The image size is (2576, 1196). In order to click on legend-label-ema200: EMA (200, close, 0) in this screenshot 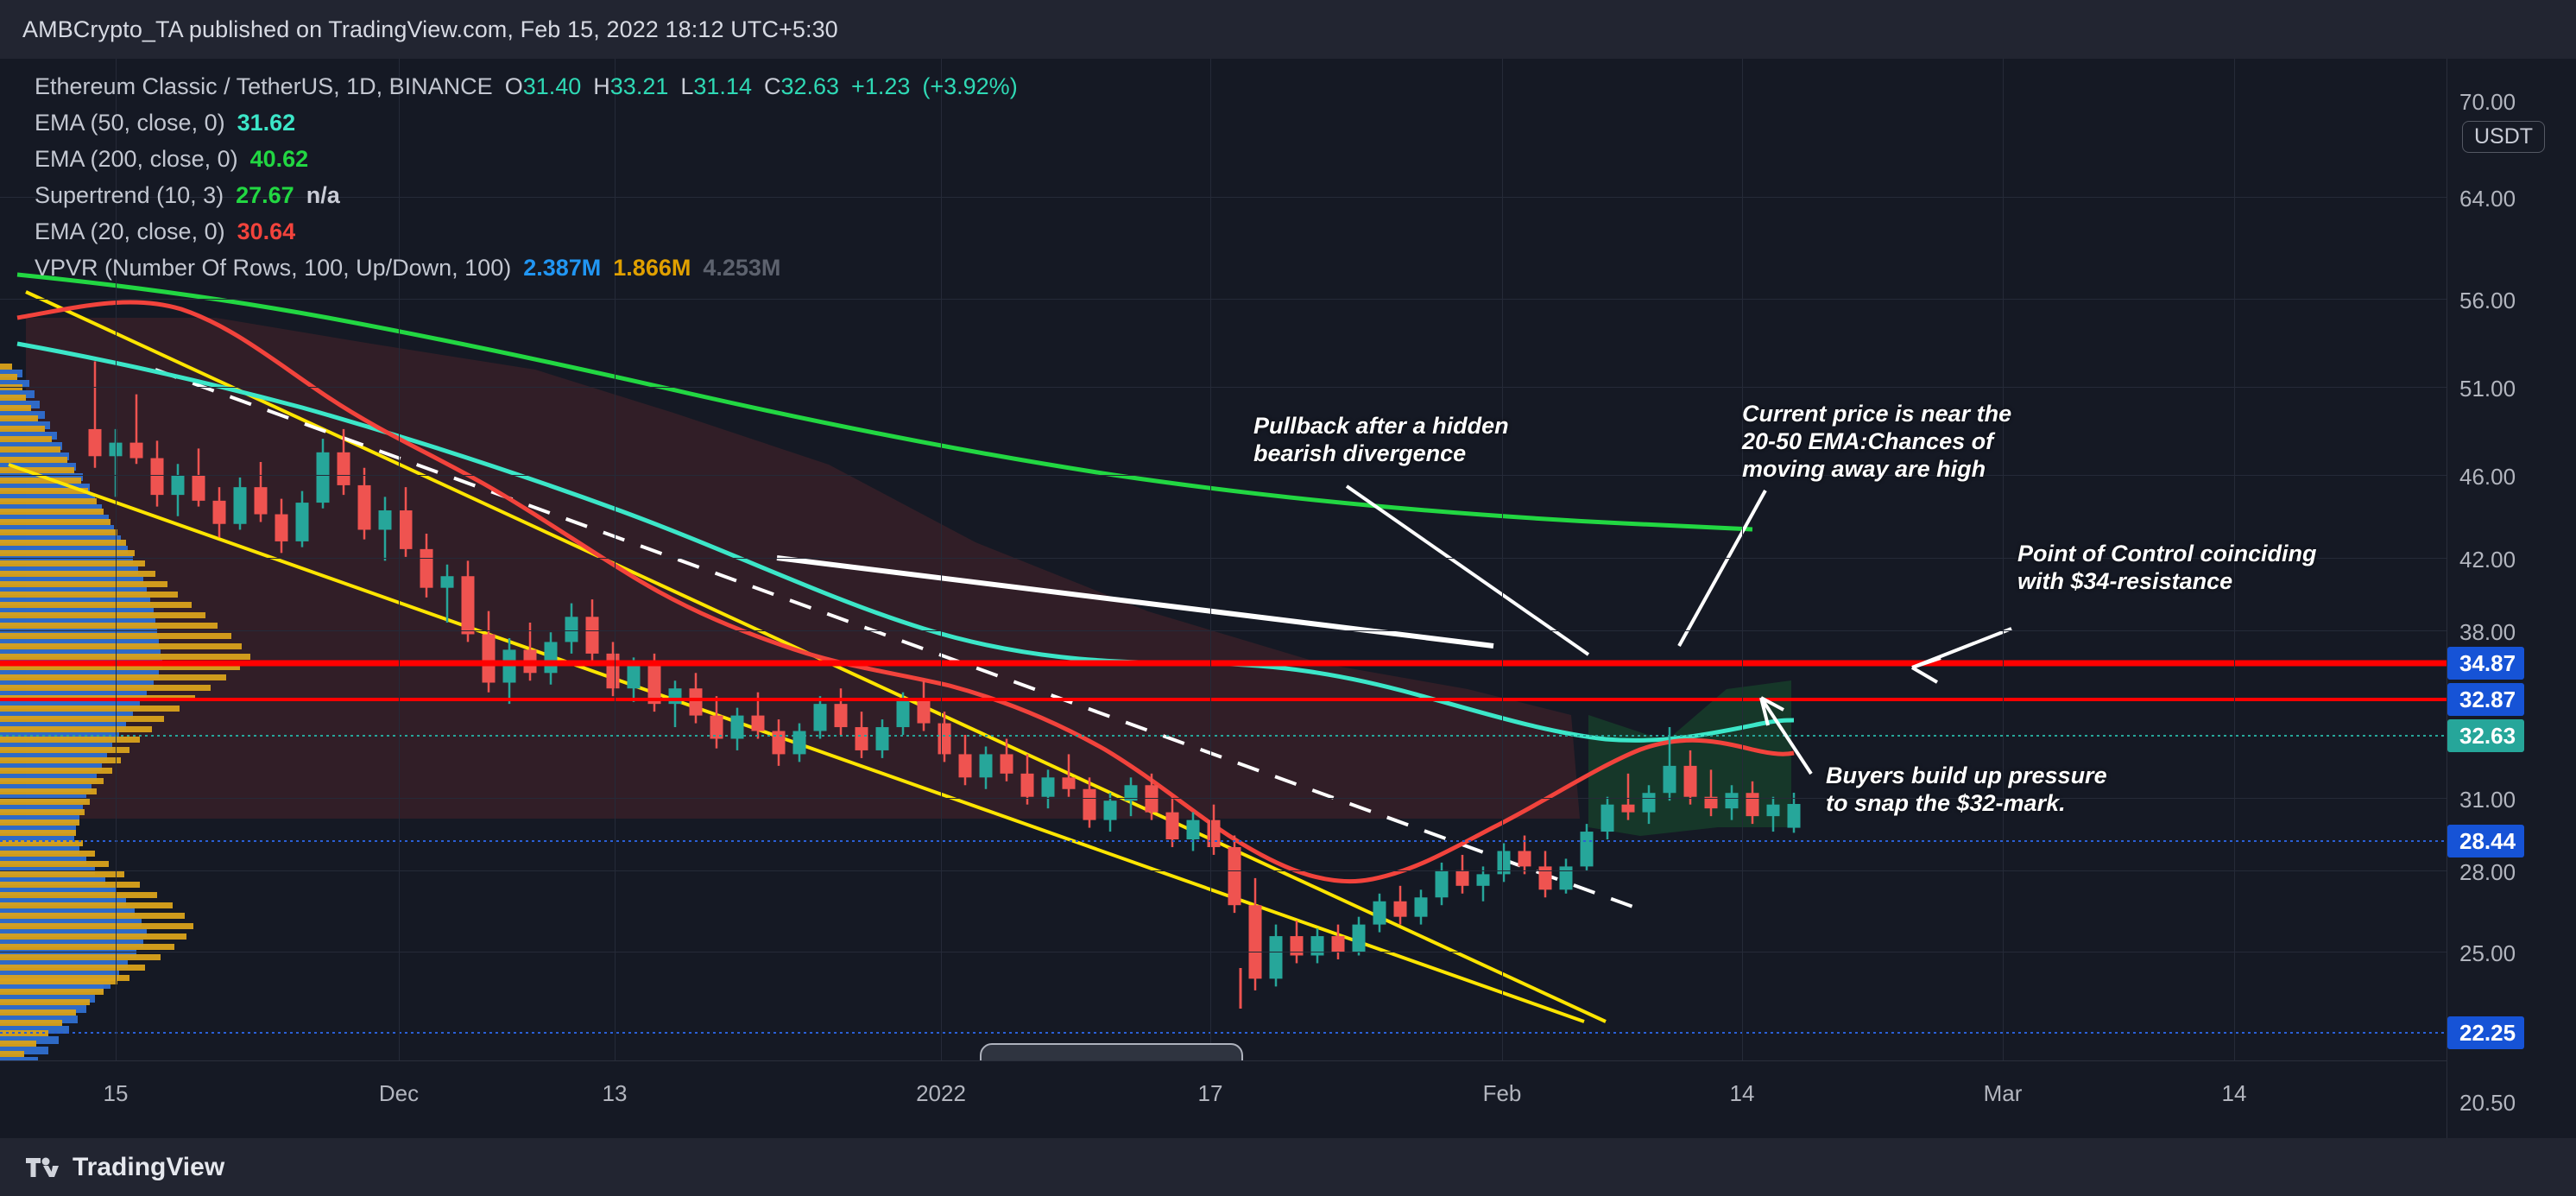, I will do `click(136, 159)`.